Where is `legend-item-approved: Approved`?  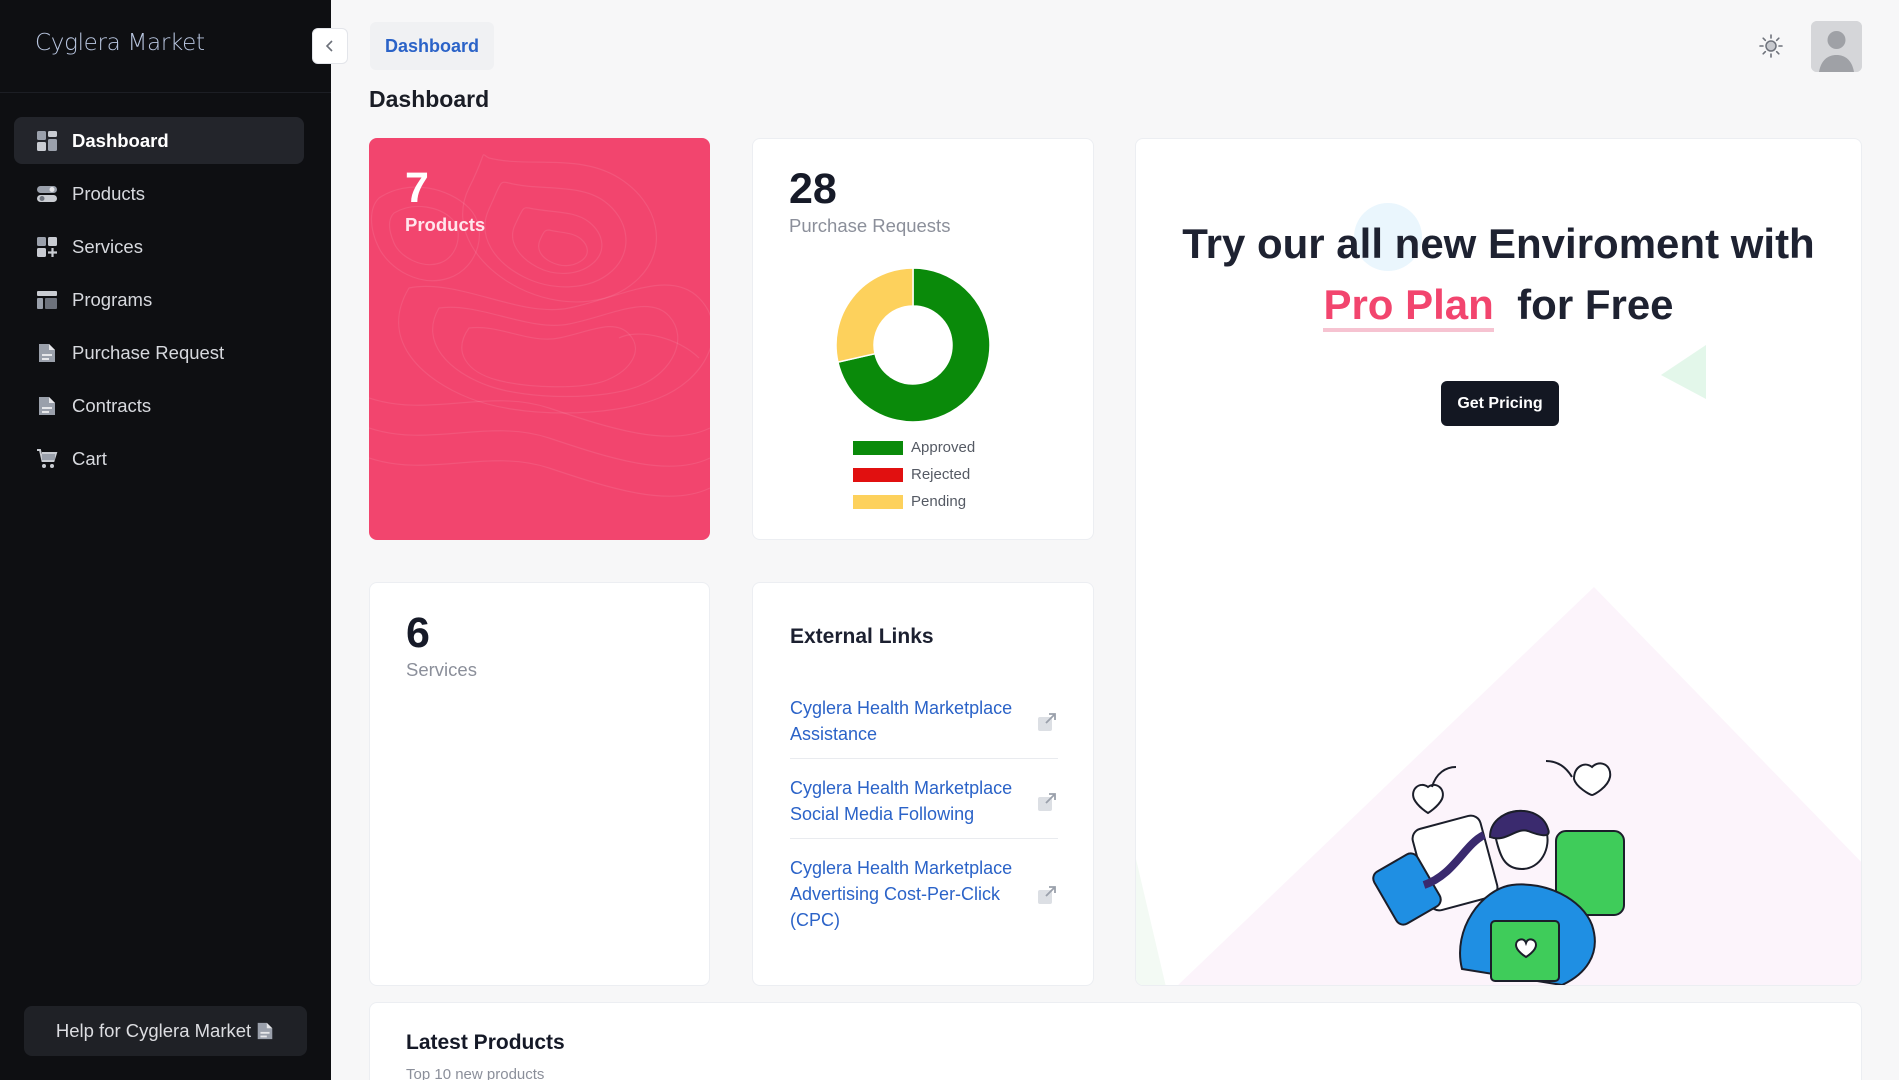 legend-item-approved: Approved is located at coordinates (914, 447).